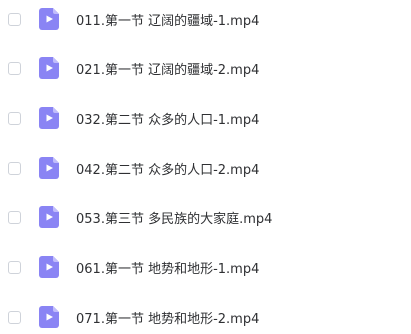 The image size is (411, 334). What do you see at coordinates (174, 217) in the screenshot?
I see `file-name: 053.第三节 多民族的大家庭.mp4` at bounding box center [174, 217].